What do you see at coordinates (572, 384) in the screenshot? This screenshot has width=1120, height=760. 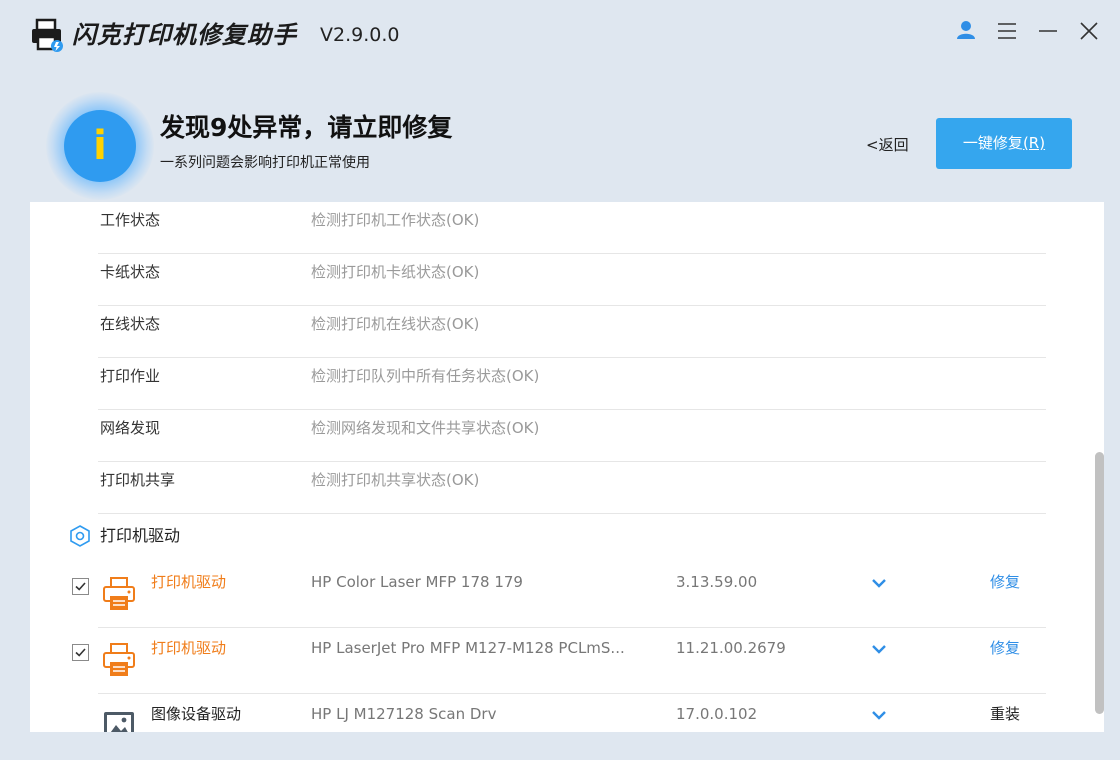 I see `status-row-print-jobs: 打印作业 检测打印队列中所有任务状态(OK)` at bounding box center [572, 384].